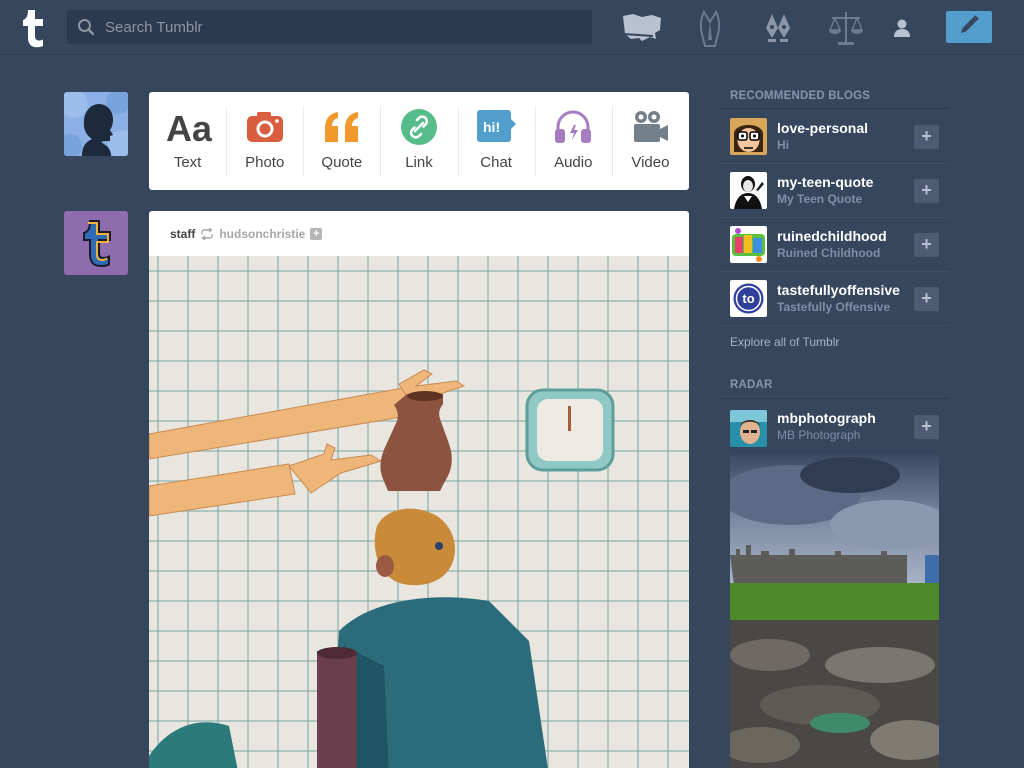  Describe the element at coordinates (419, 127) in the screenshot. I see `link-icon` at that location.